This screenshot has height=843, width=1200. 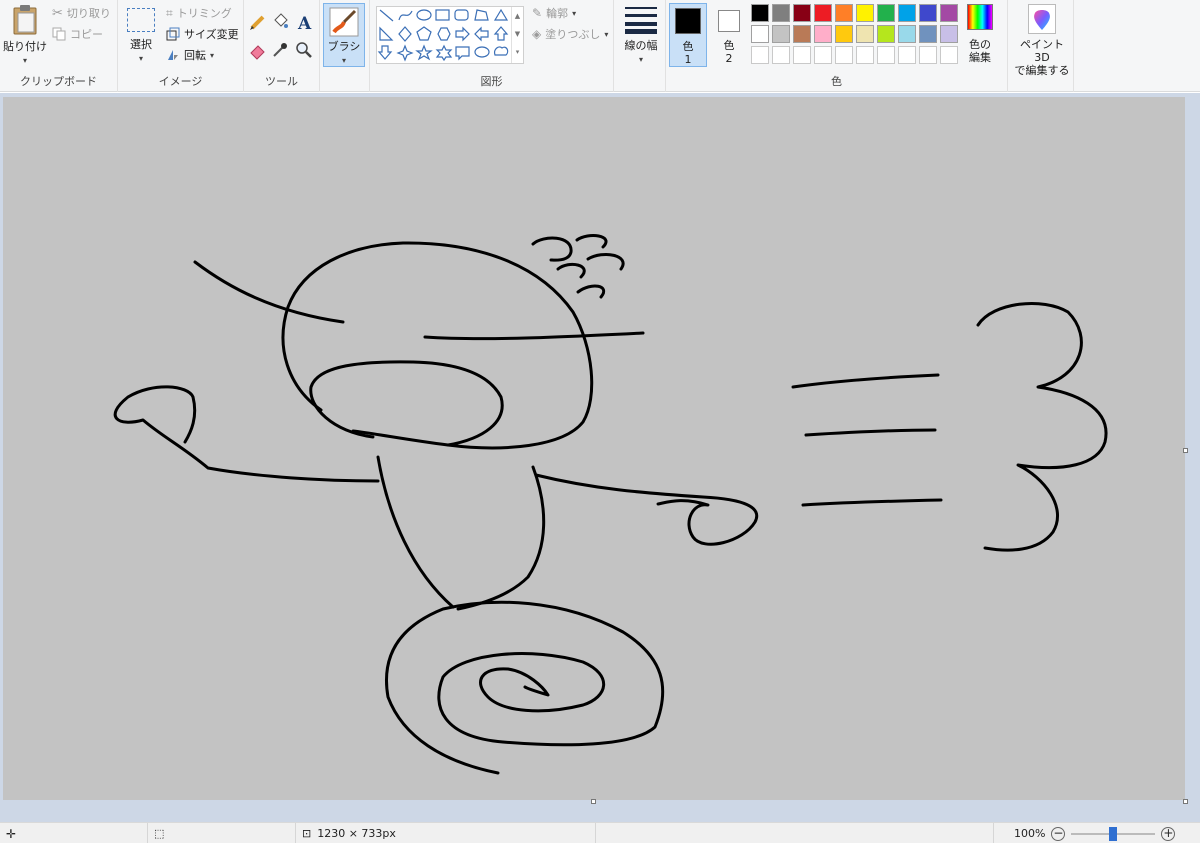 I want to click on paint-bucket-icon, so click(x=281, y=20).